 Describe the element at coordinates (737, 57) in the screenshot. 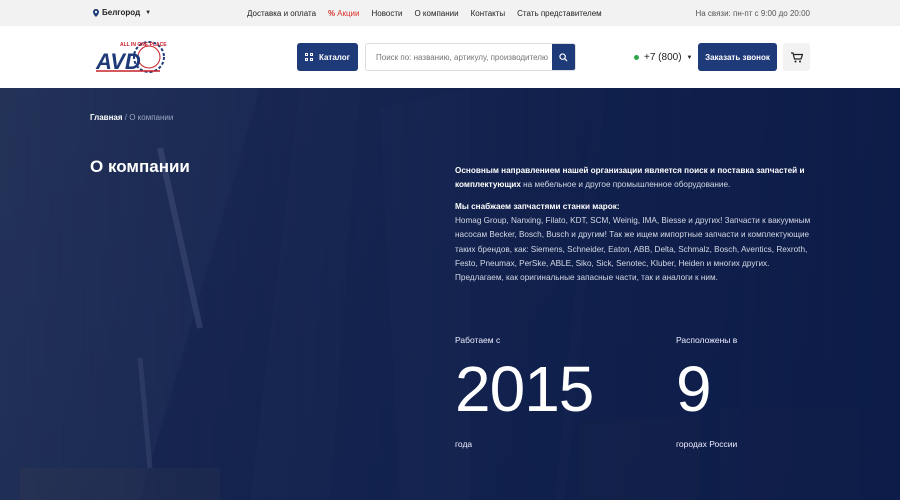

I see `request-callback-button: Заказать звонок` at that location.